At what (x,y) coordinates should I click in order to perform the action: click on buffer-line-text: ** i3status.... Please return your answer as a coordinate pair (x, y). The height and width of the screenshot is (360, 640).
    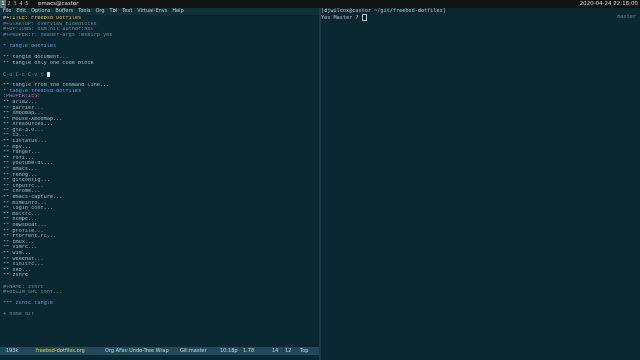
    Looking at the image, I should click on (25, 142).